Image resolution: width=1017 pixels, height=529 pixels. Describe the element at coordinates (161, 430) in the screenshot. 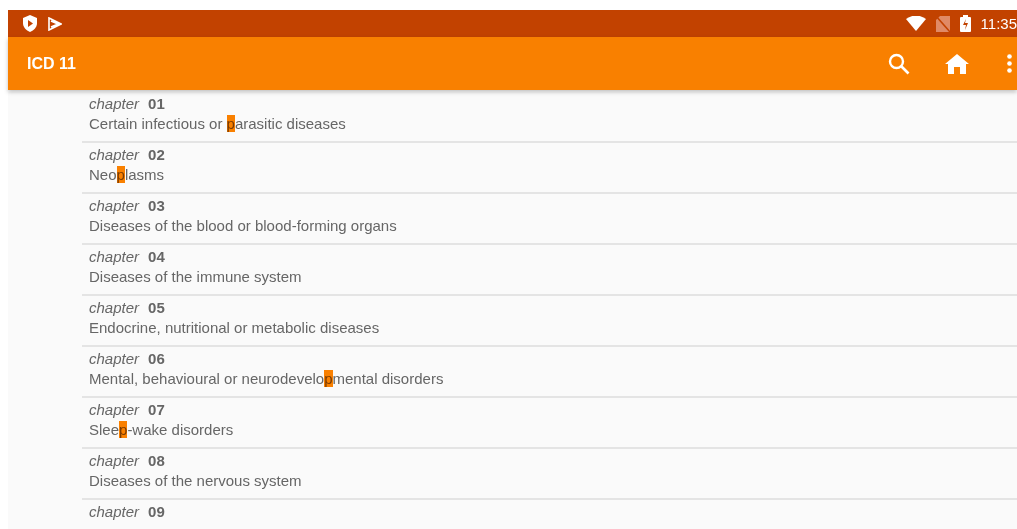

I see `chapter-title: Sleep-wake disorders` at that location.